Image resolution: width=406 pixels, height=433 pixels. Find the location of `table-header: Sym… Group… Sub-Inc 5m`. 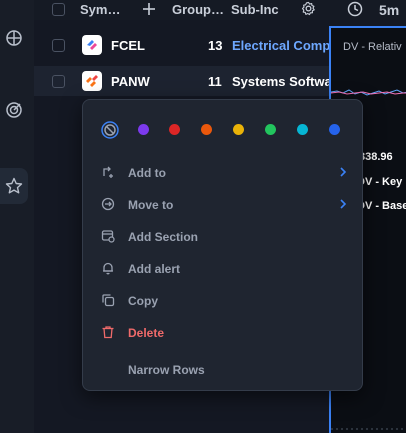

table-header: Sym… Group… Sub-Inc 5m is located at coordinates (220, 10).